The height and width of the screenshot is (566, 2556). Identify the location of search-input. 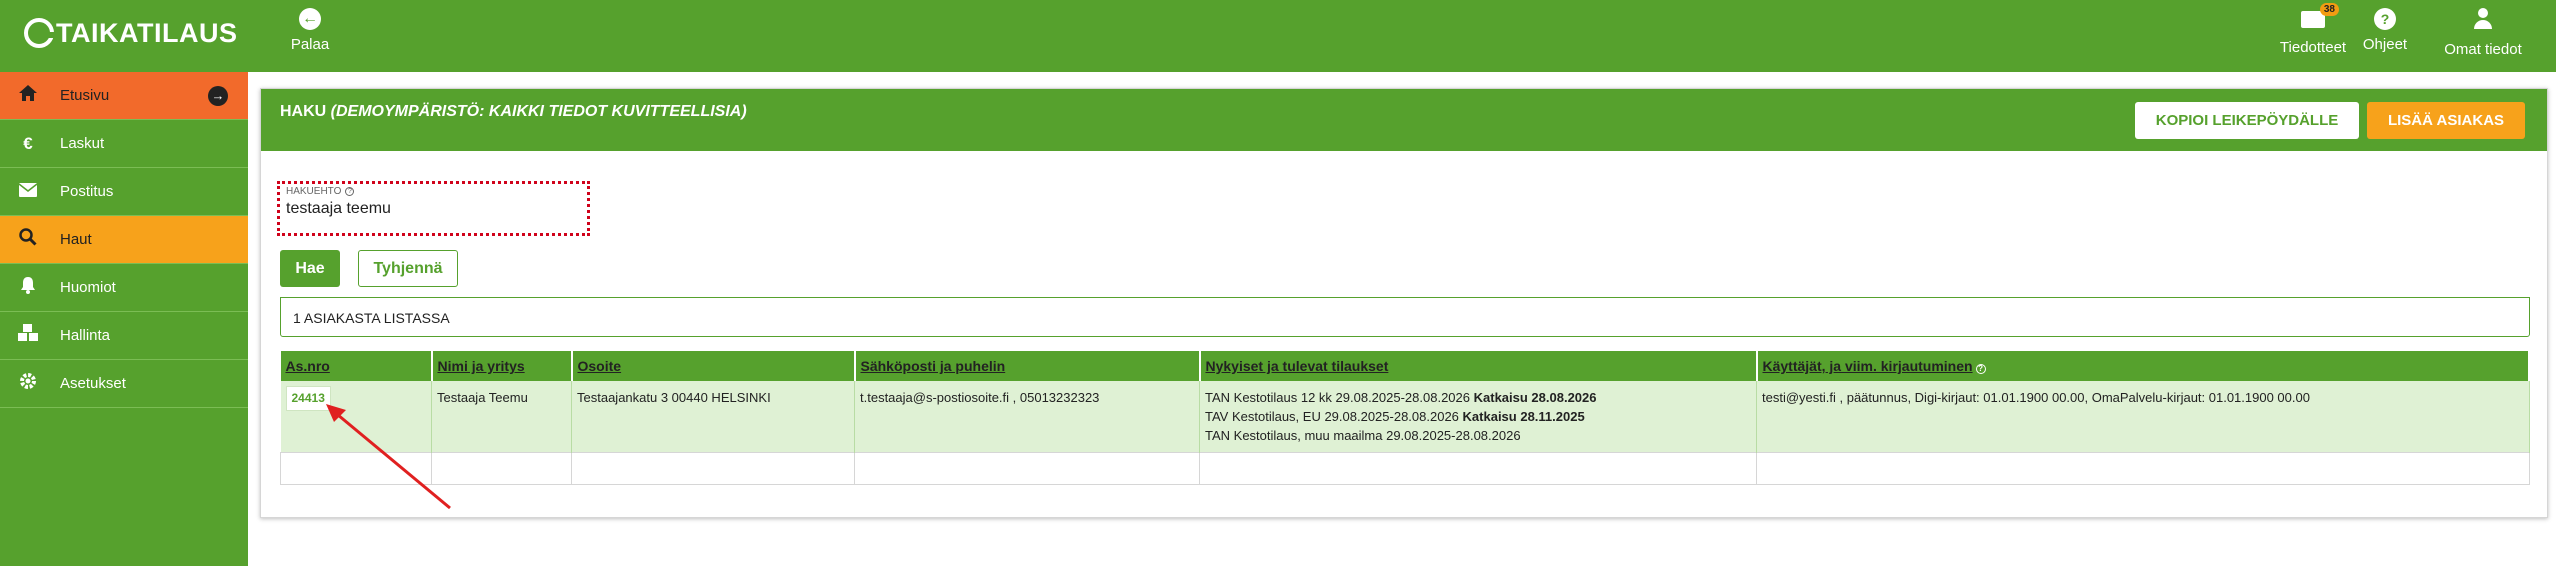
(433, 209).